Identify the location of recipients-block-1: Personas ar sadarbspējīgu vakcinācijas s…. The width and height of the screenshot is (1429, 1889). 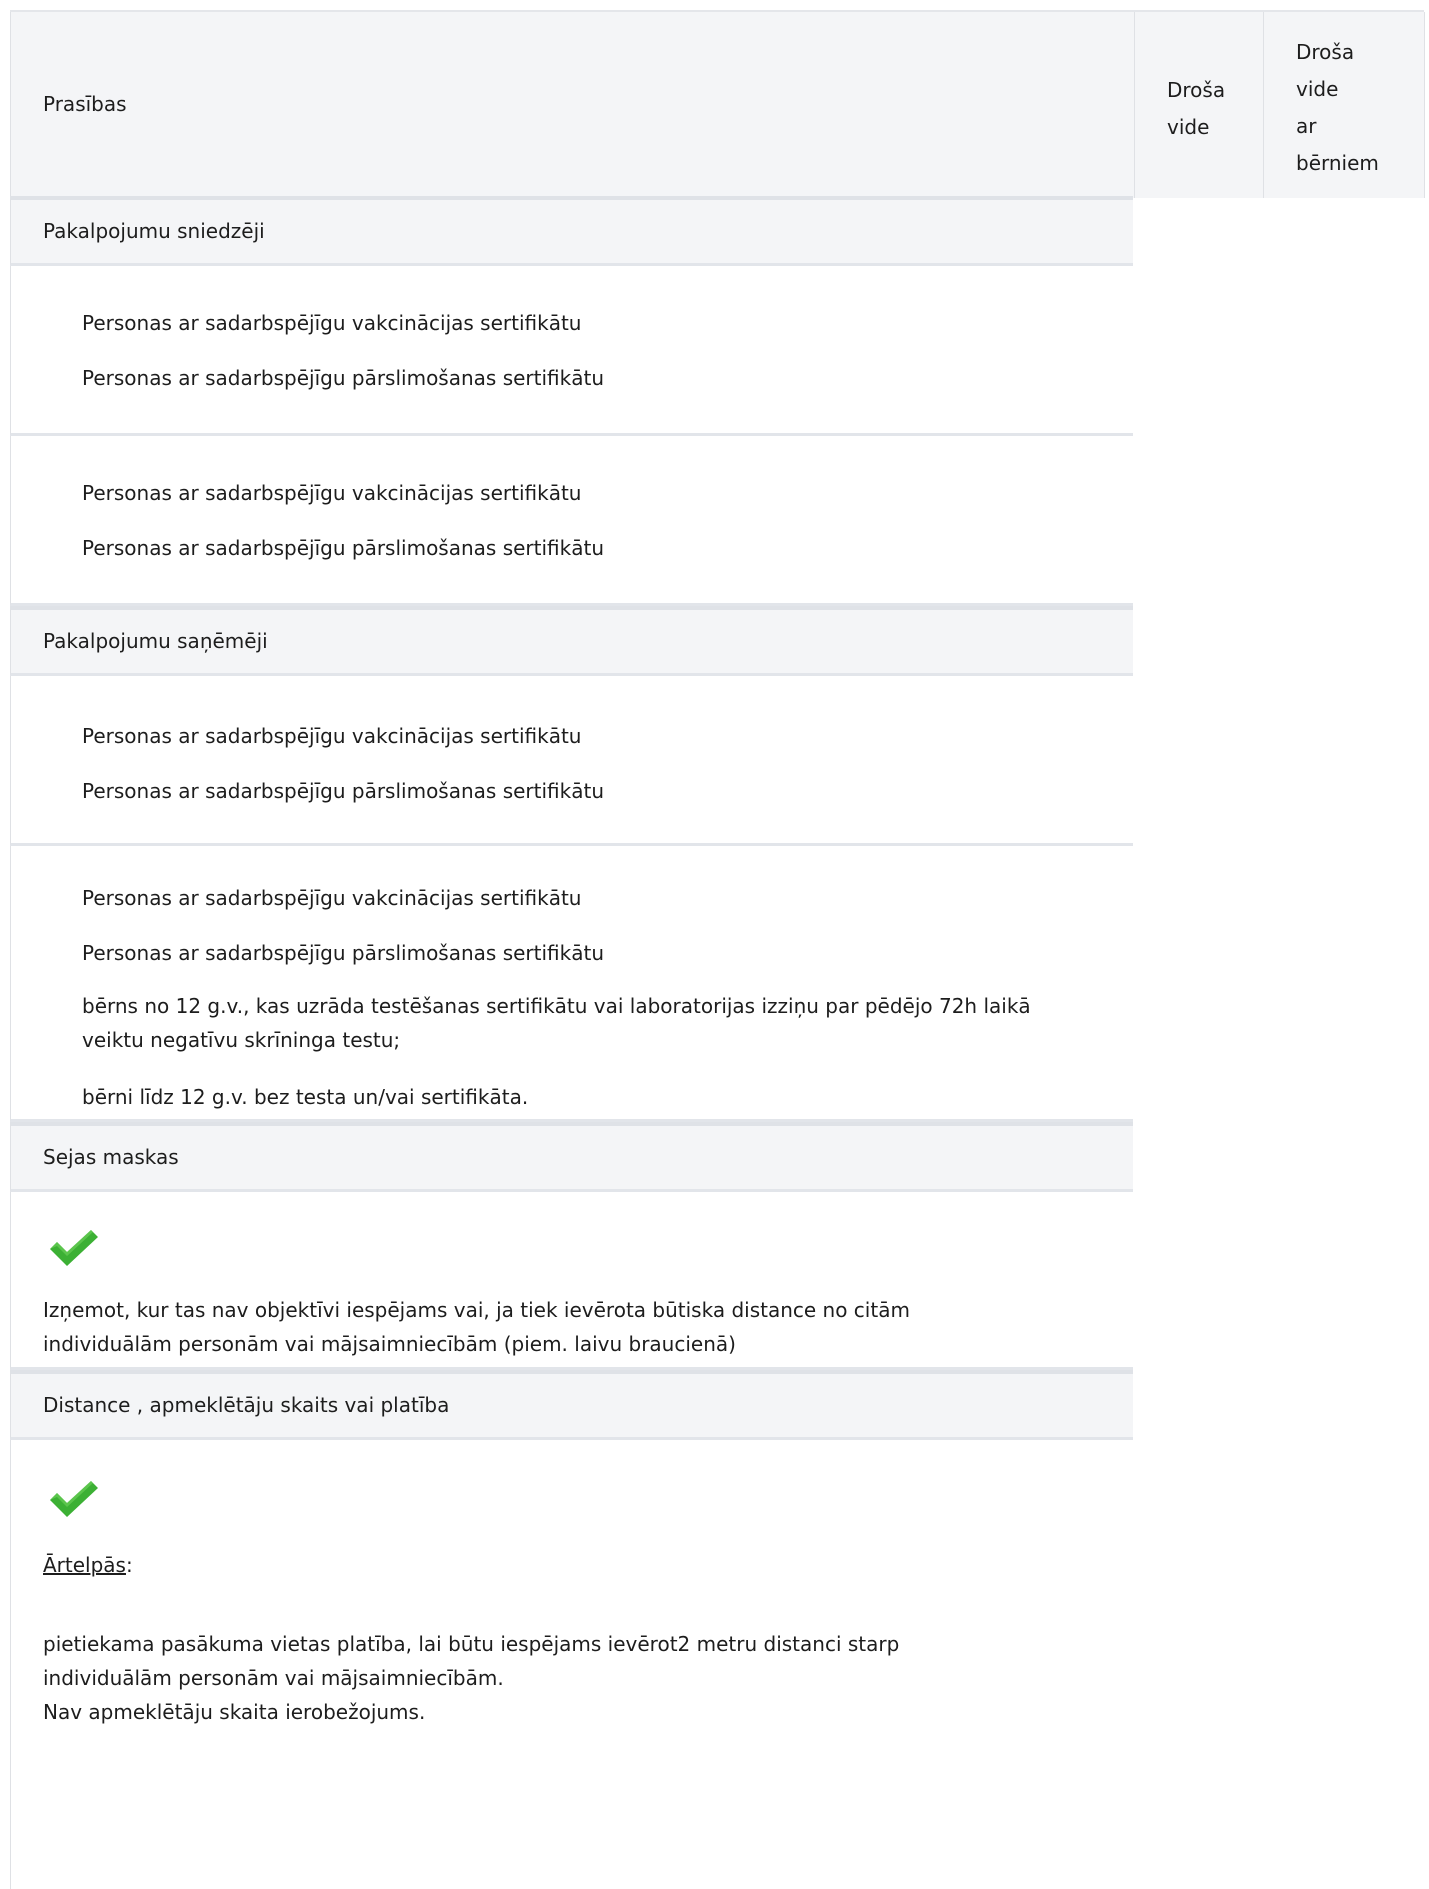
(571, 761).